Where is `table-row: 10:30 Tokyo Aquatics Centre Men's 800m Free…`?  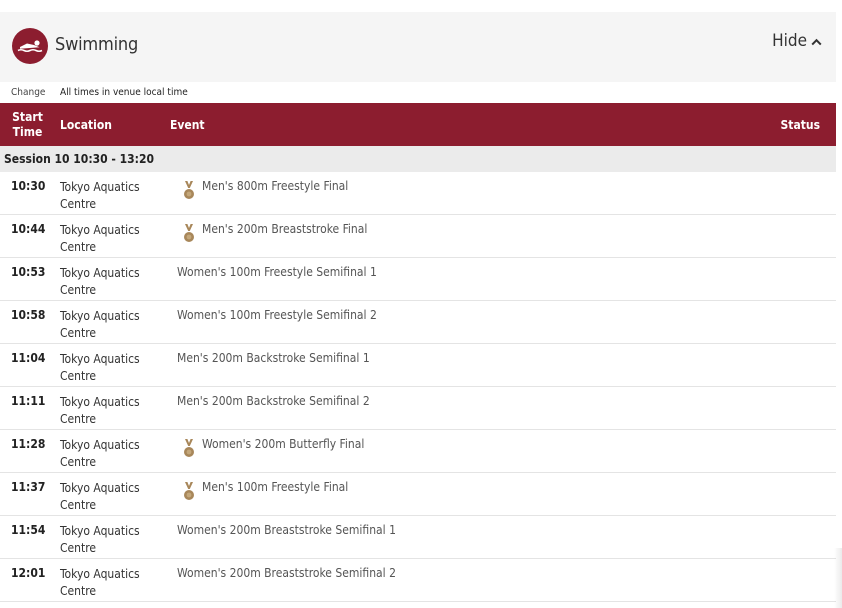 table-row: 10:30 Tokyo Aquatics Centre Men's 800m Free… is located at coordinates (418, 193).